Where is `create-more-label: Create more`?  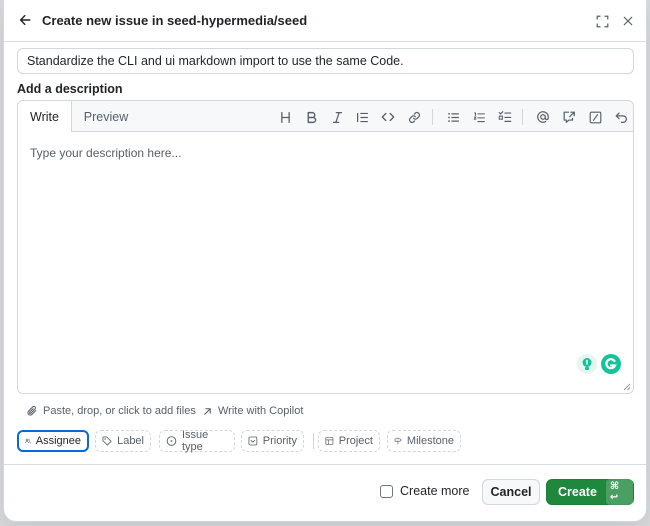 create-more-label: Create more is located at coordinates (435, 491).